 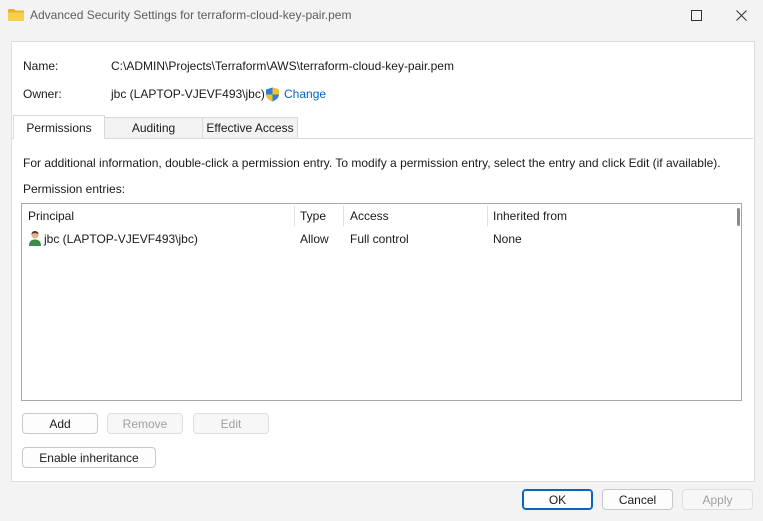 I want to click on column-header-principal: Principal, so click(x=51, y=216).